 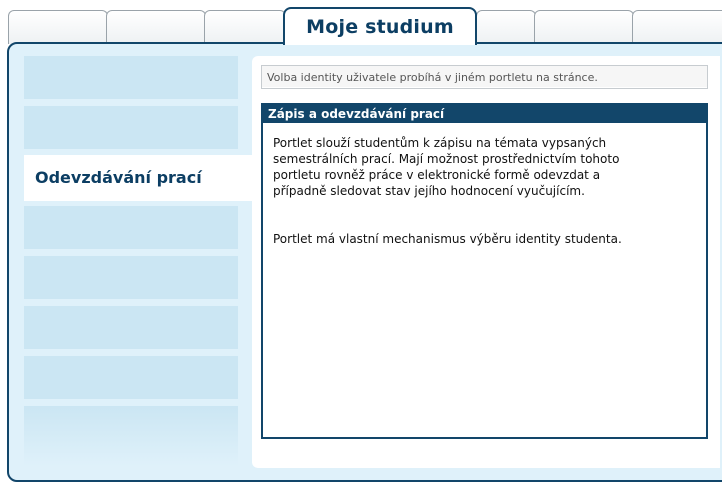 I want to click on tab-moje-studium: Moje studium, so click(x=380, y=26).